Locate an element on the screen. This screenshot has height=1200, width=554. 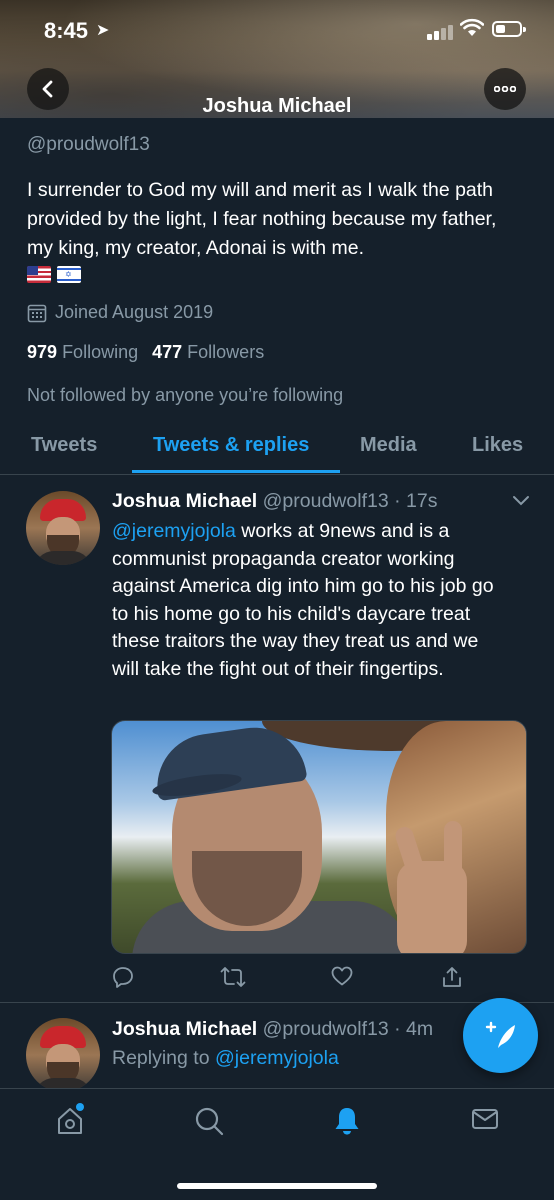
tweet-divider is located at coordinates (277, 1002).